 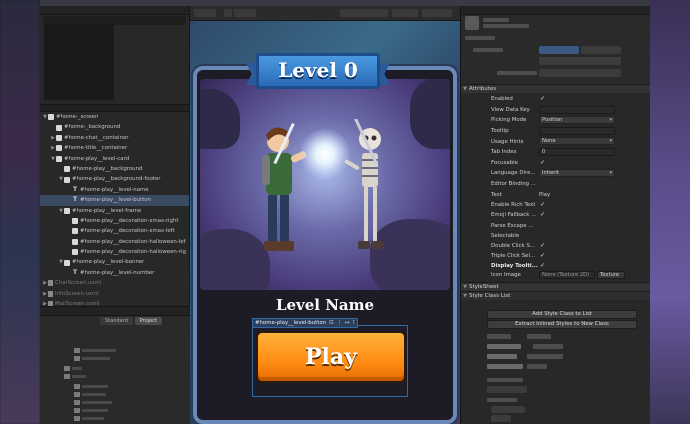 What do you see at coordinates (347, 323) in the screenshot?
I see `arrow-icon: ↦` at bounding box center [347, 323].